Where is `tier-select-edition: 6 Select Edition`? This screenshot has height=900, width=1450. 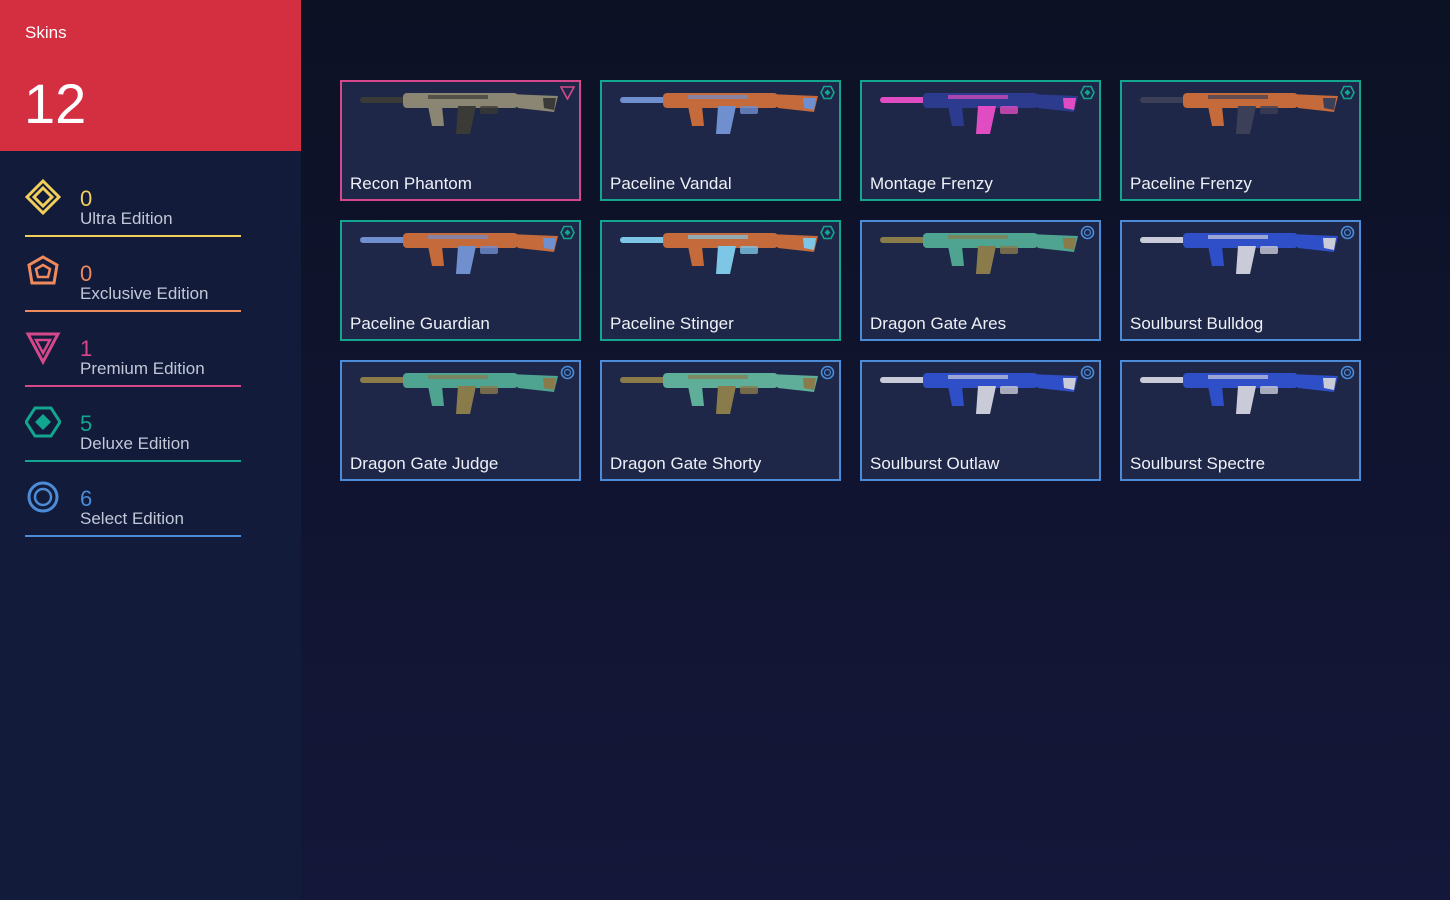 tier-select-edition: 6 Select Edition is located at coordinates (133, 506).